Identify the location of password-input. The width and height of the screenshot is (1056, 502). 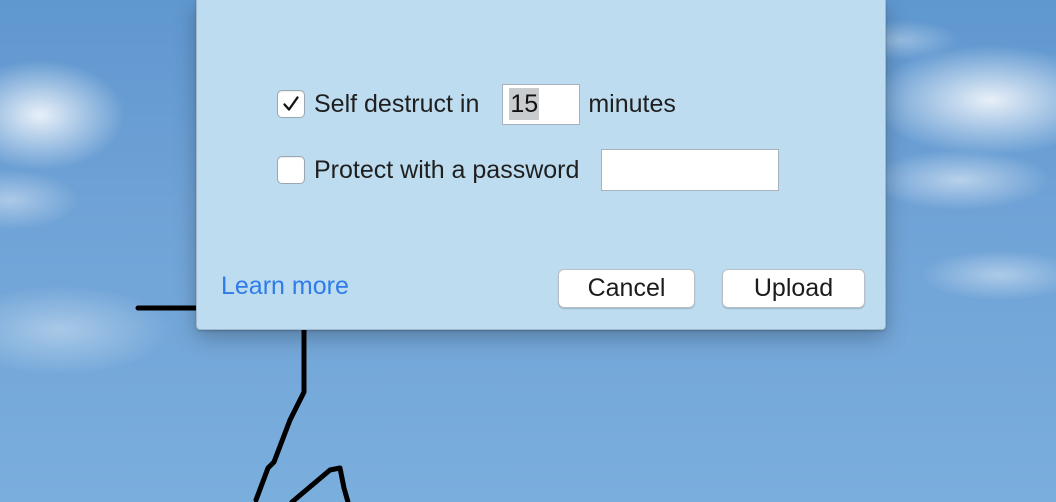
(690, 170).